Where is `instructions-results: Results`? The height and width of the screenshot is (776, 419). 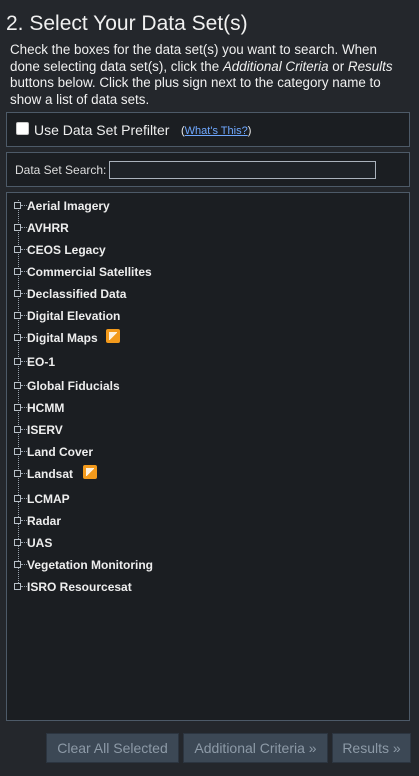
instructions-results: Results is located at coordinates (370, 66).